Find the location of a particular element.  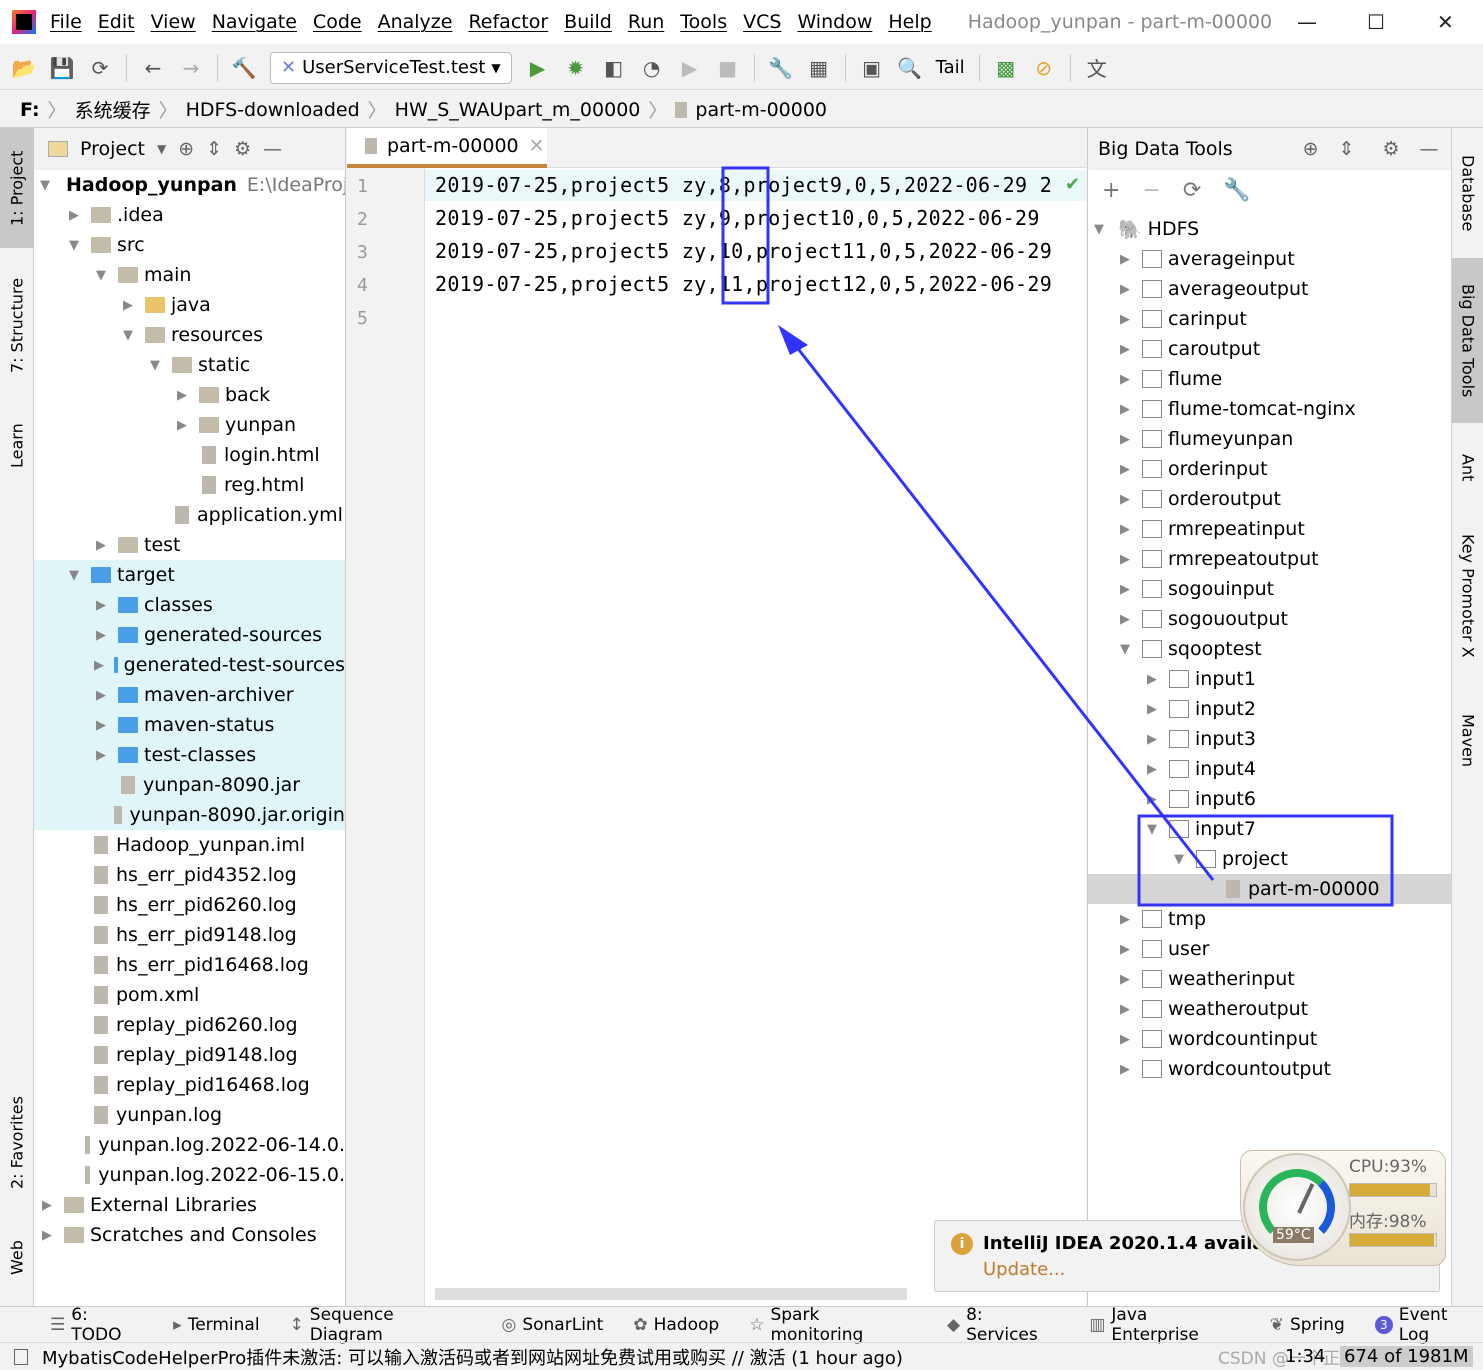

tool-window-list: ☰ 6: TODO is located at coordinates (96, 1325).